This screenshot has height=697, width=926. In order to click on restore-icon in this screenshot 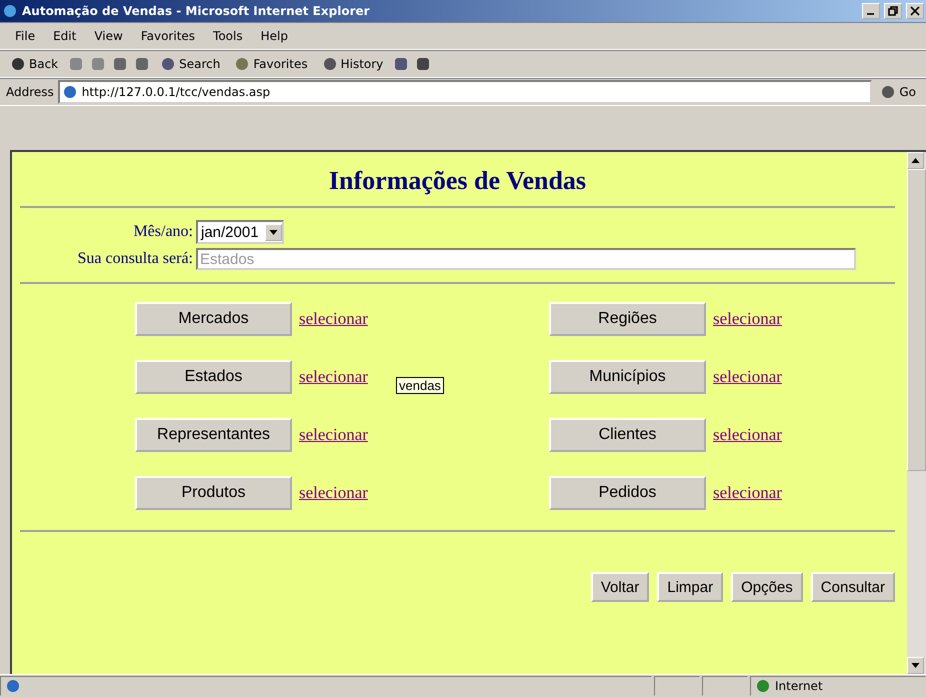, I will do `click(893, 11)`.